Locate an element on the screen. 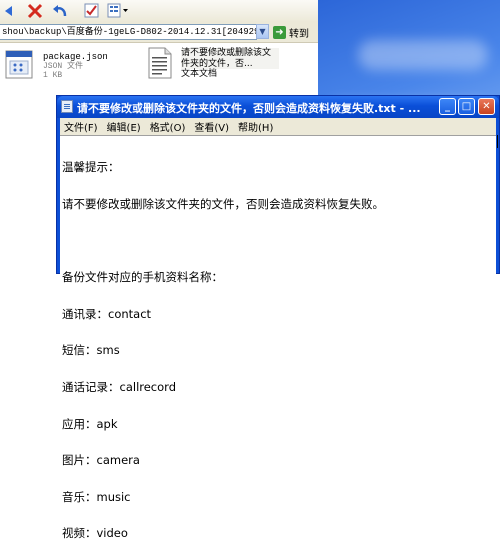  text-line: 短信：sms is located at coordinates (91, 350).